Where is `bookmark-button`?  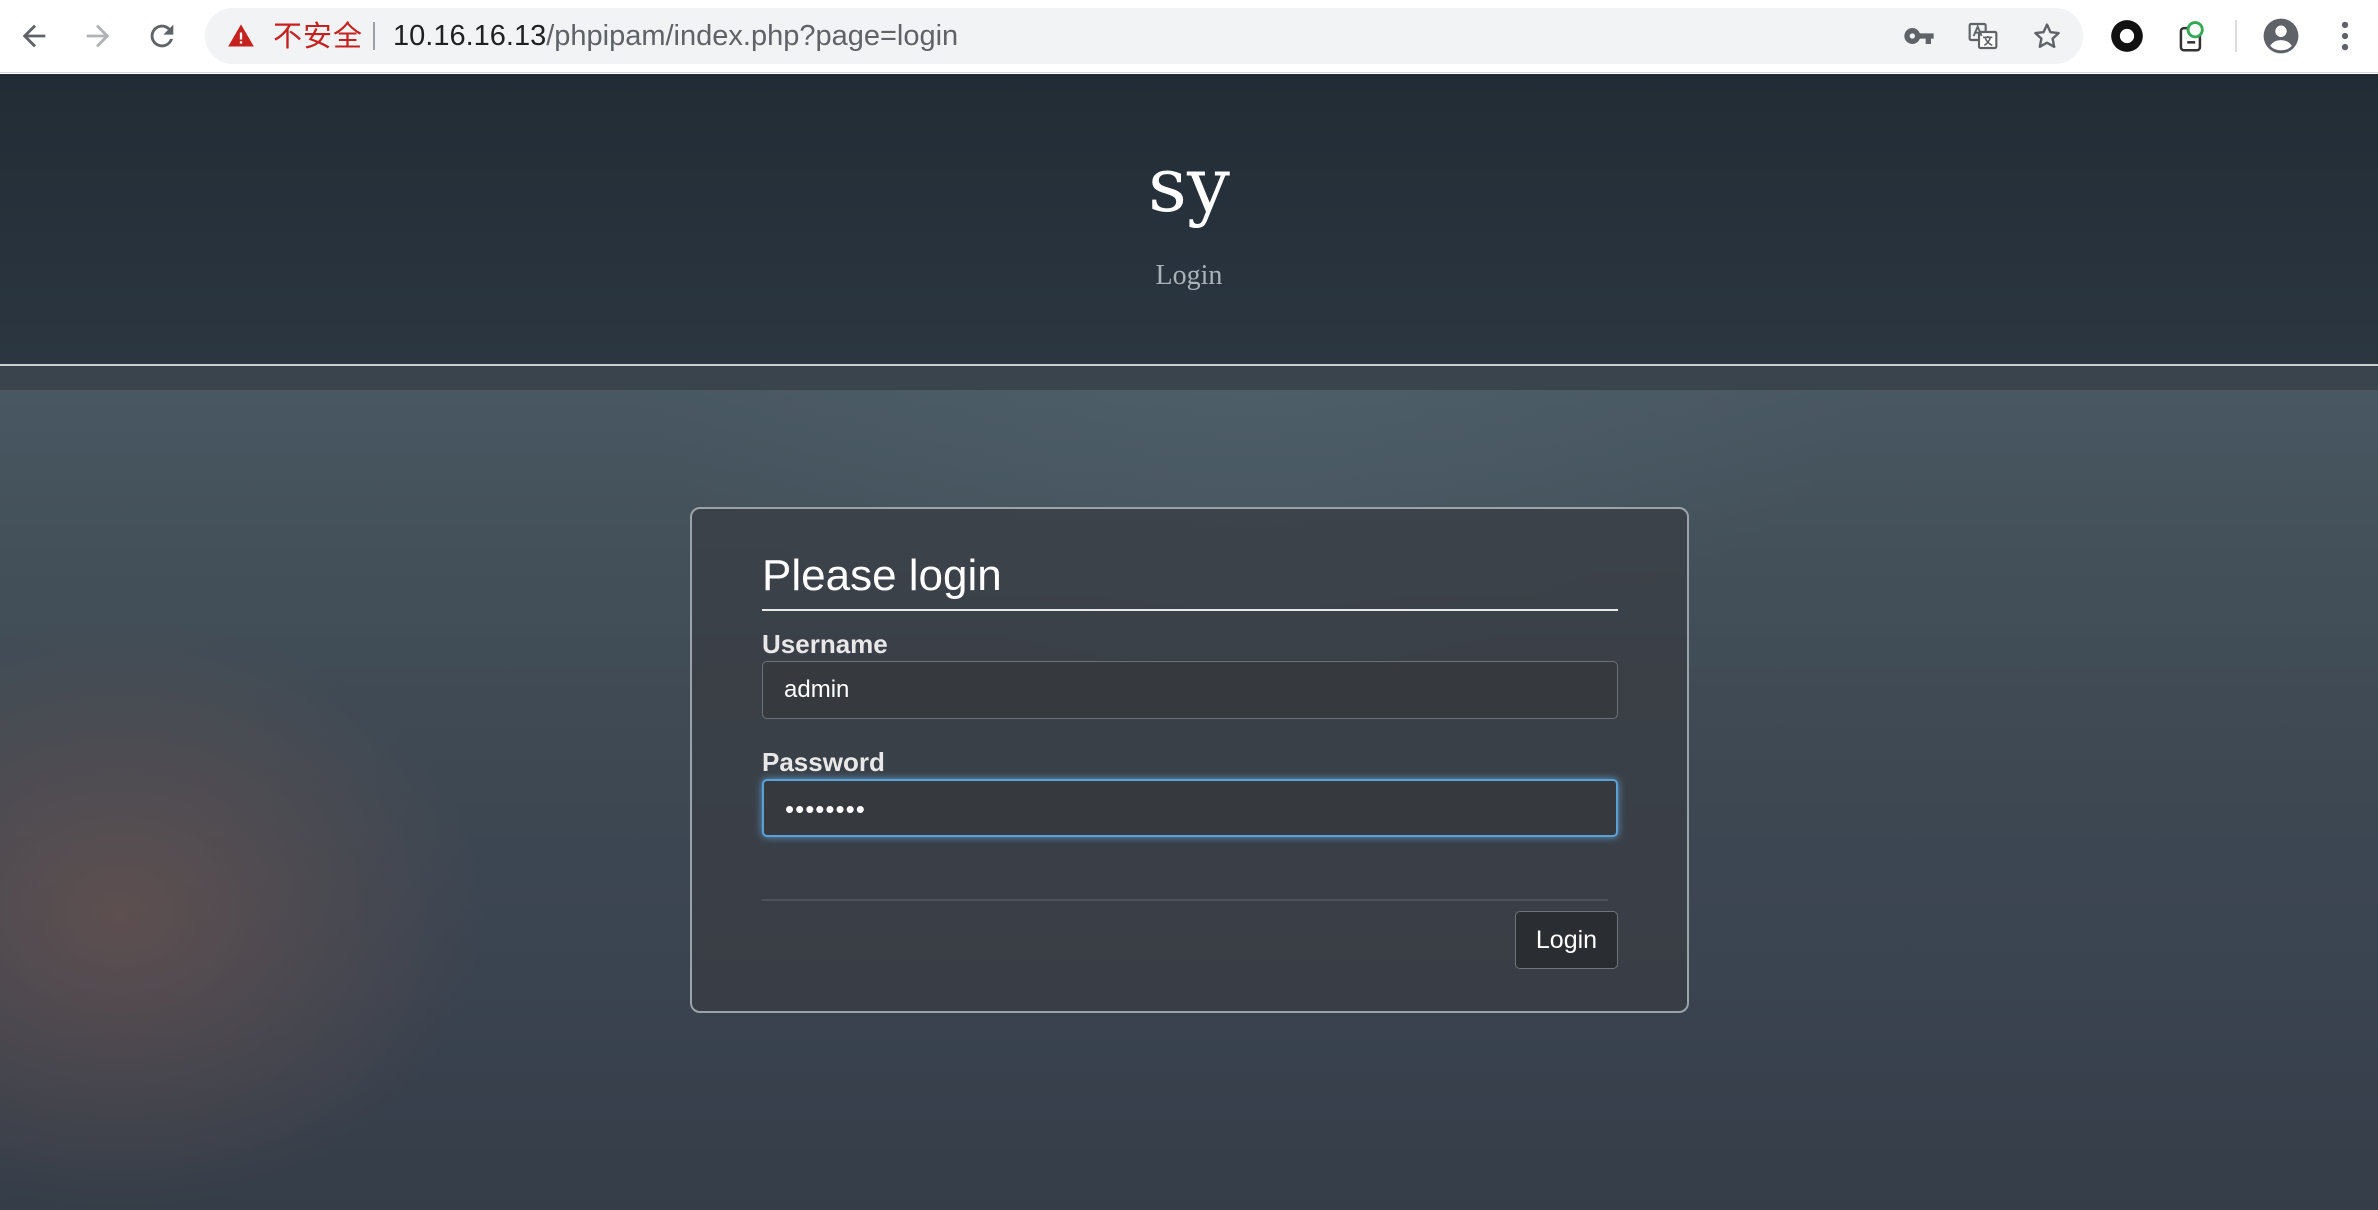
bookmark-button is located at coordinates (2047, 36).